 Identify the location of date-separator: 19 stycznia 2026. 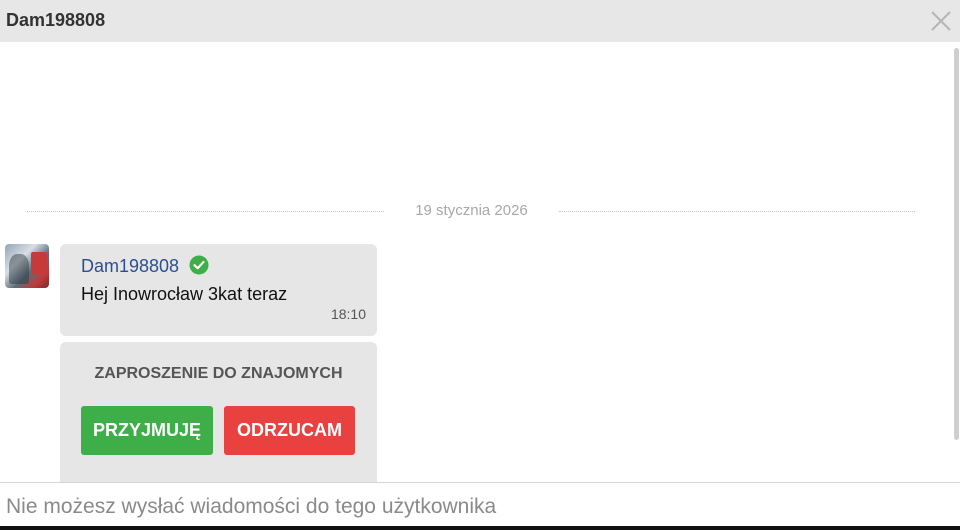
(471, 210).